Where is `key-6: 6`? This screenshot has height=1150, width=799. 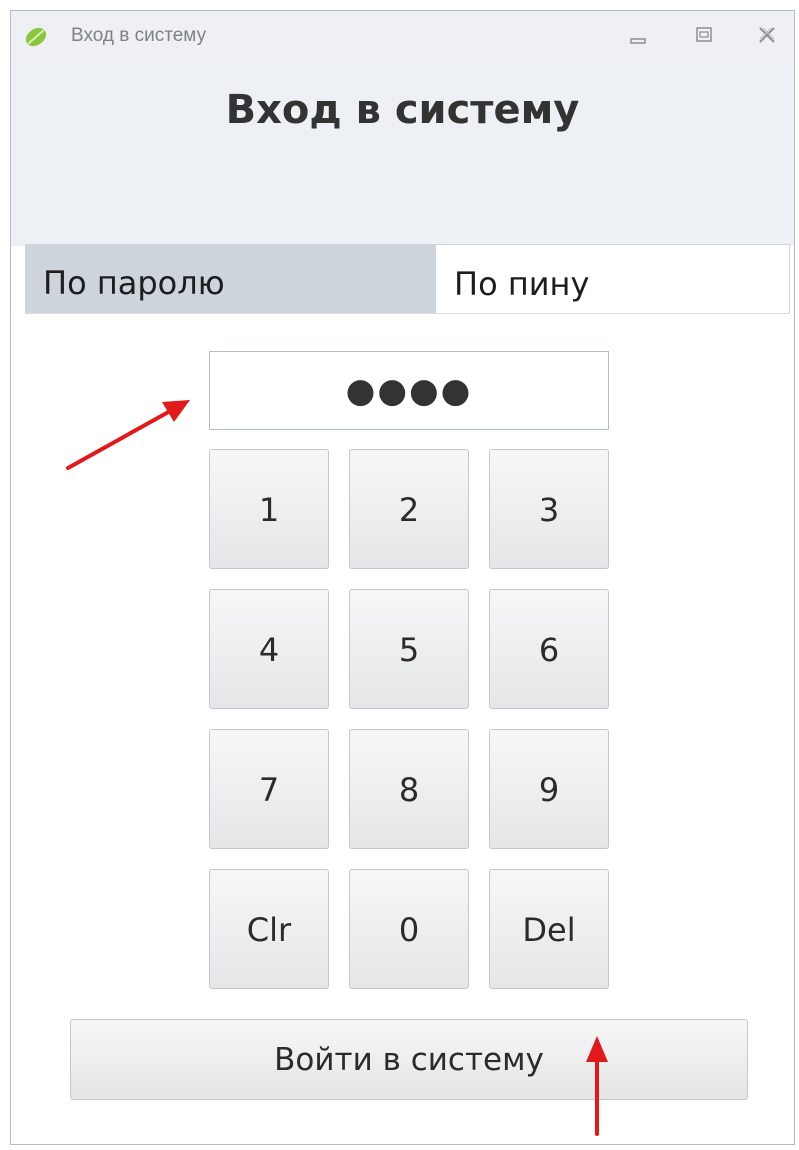 key-6: 6 is located at coordinates (549, 649).